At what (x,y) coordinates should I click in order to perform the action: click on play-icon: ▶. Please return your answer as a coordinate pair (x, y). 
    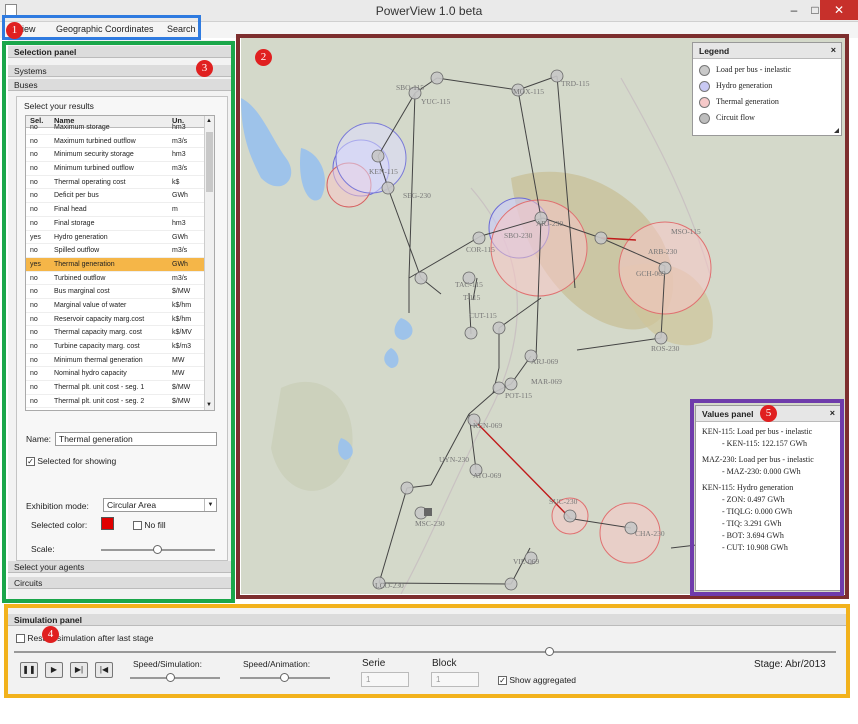
    Looking at the image, I should click on (54, 669).